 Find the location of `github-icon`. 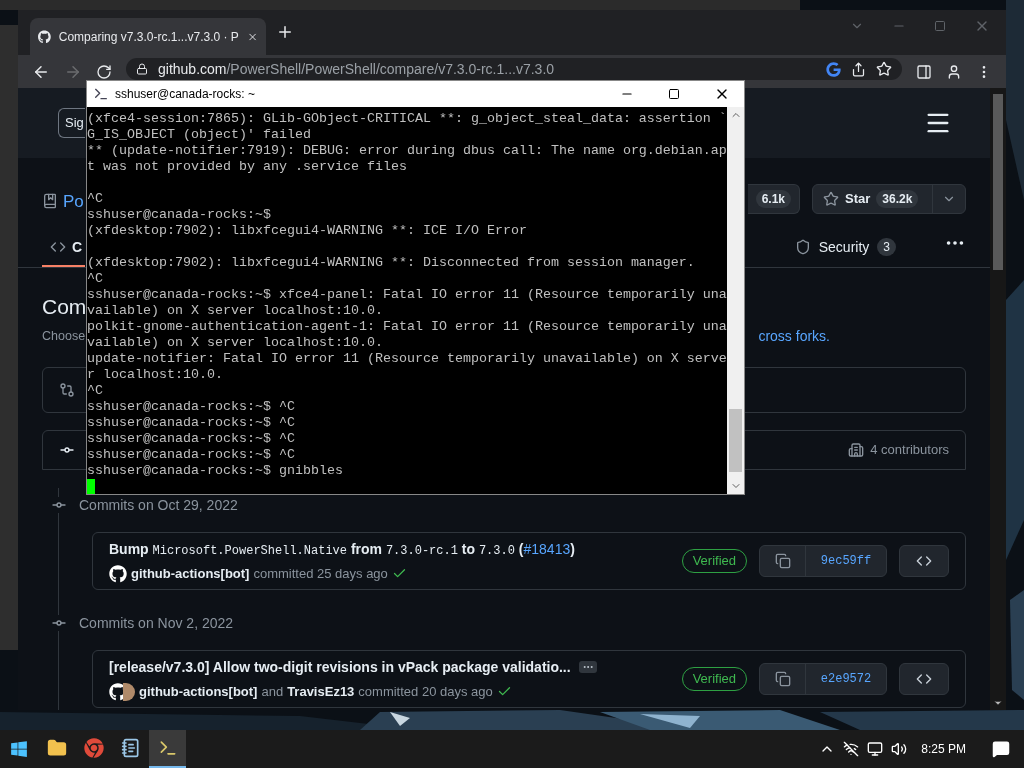

github-icon is located at coordinates (44, 36).